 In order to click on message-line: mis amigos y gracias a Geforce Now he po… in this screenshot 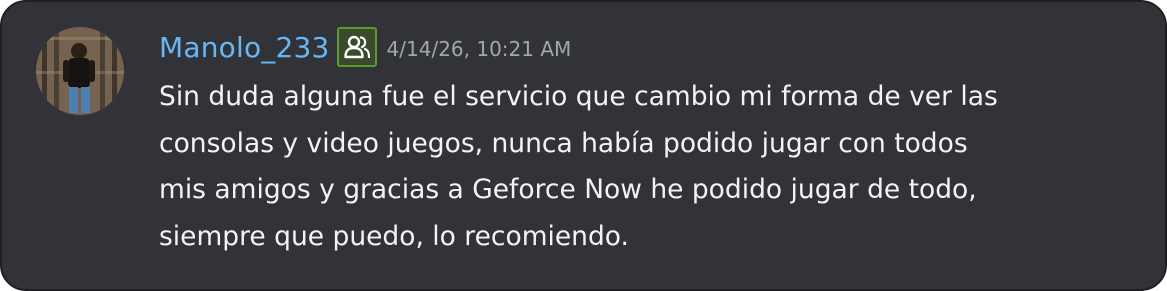, I will do `click(568, 189)`.